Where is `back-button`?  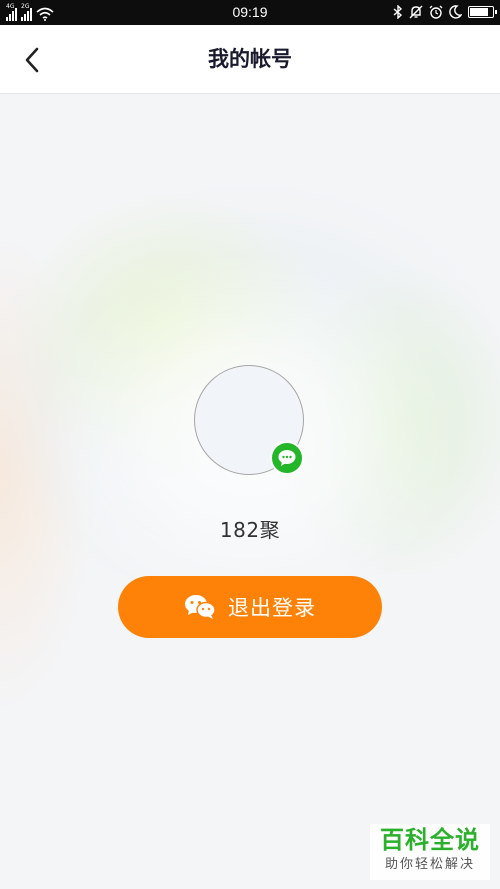
back-button is located at coordinates (32, 60).